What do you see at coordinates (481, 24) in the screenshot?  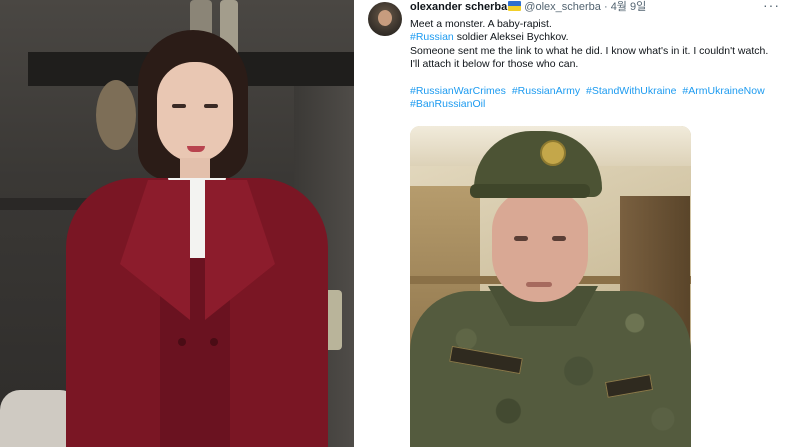 I see `tweet-line: Meet a monster. A baby-rapist.` at bounding box center [481, 24].